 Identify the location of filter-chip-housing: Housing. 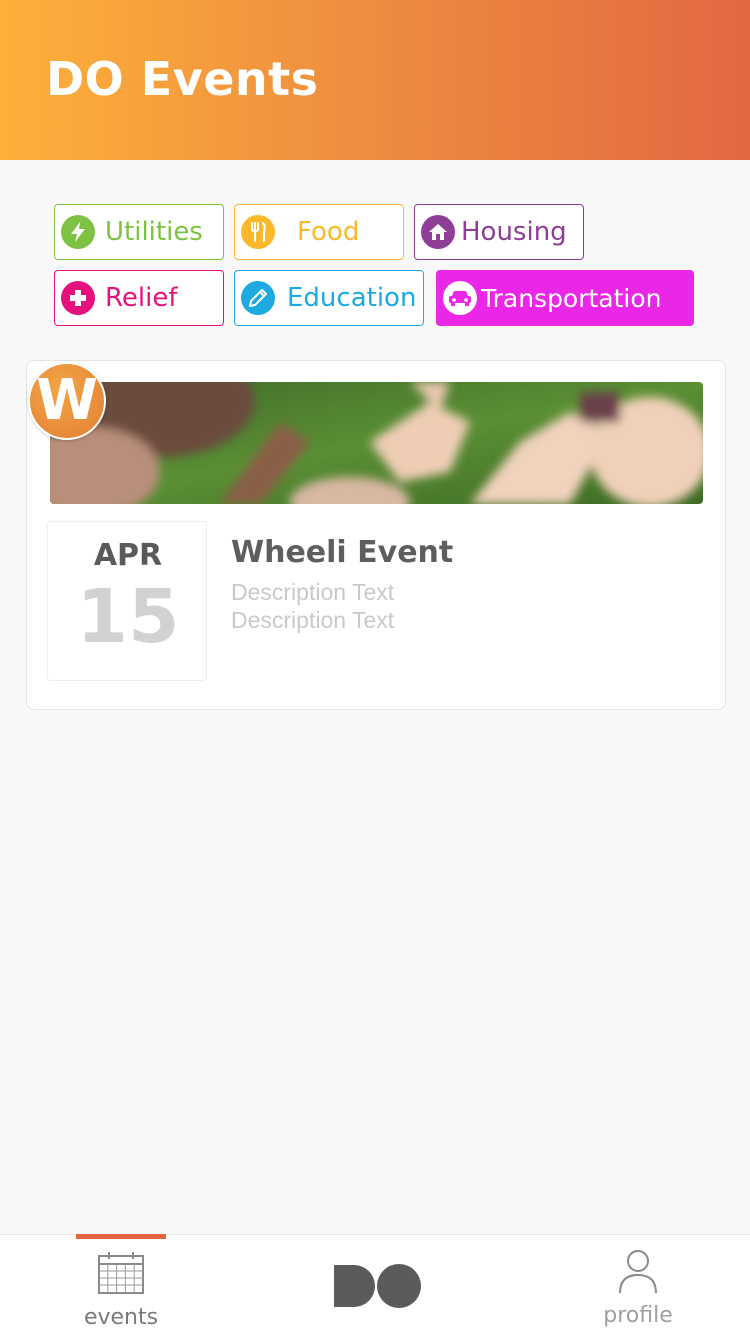
(499, 232).